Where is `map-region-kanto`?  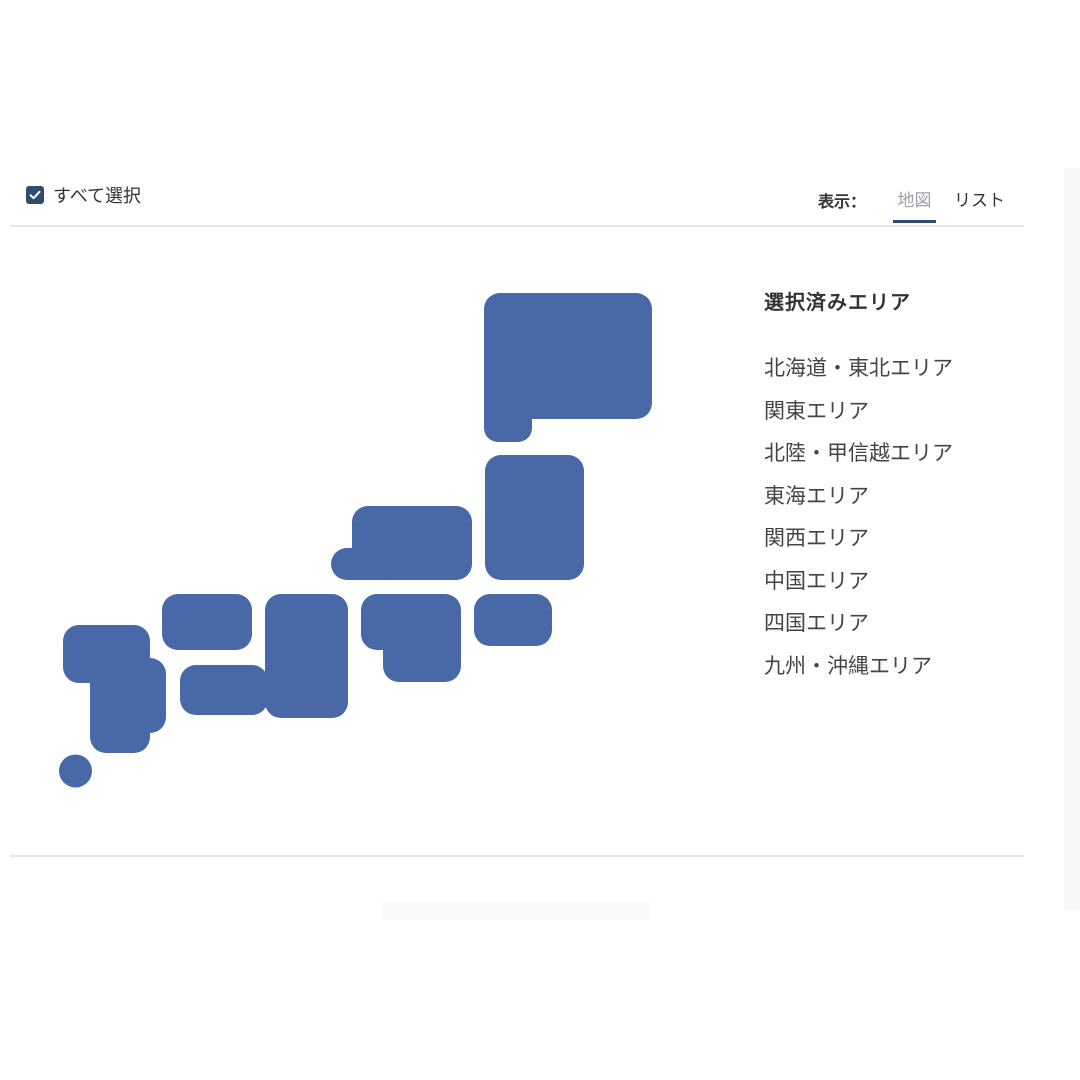 map-region-kanto is located at coordinates (534, 517).